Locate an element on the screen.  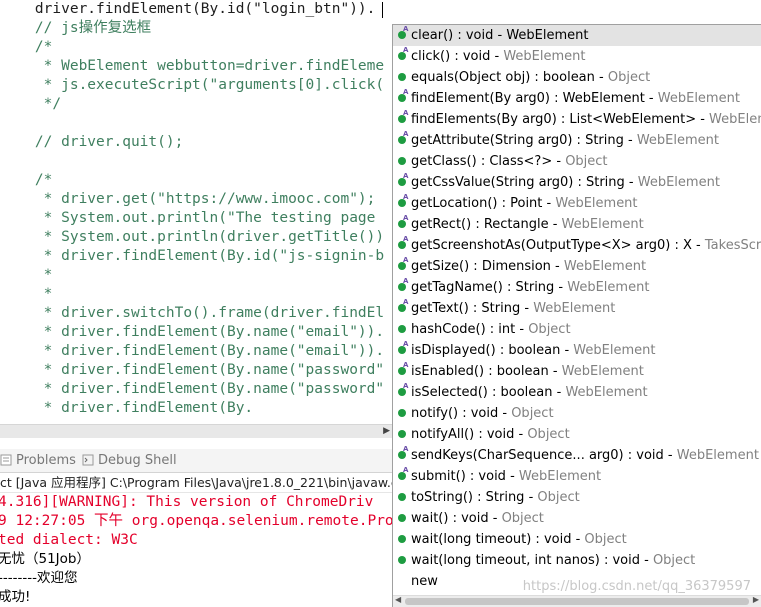
proposal-item: getText() : String - WebElement is located at coordinates (577, 308).